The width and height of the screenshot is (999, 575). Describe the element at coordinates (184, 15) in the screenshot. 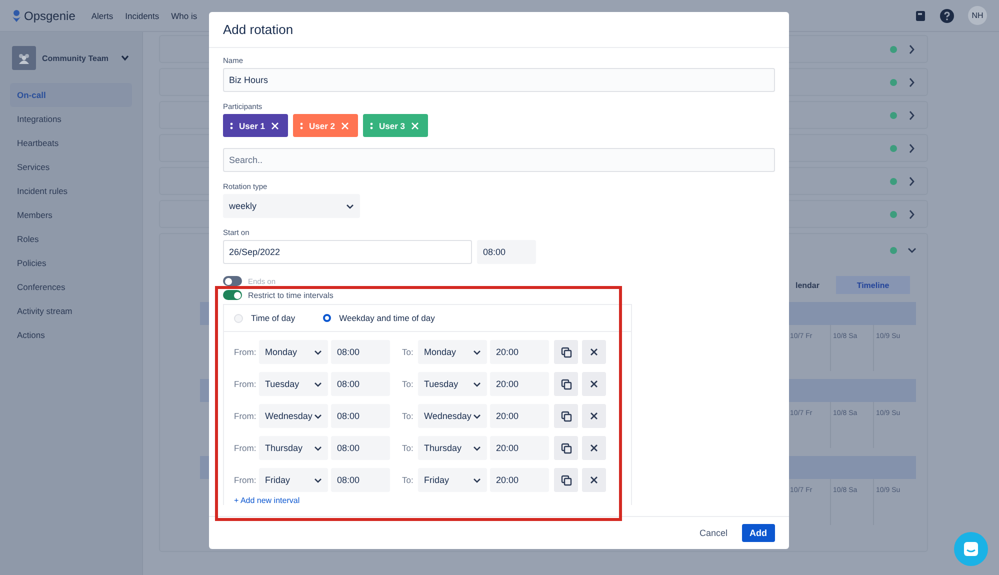

I see `nav-link: Who is` at that location.